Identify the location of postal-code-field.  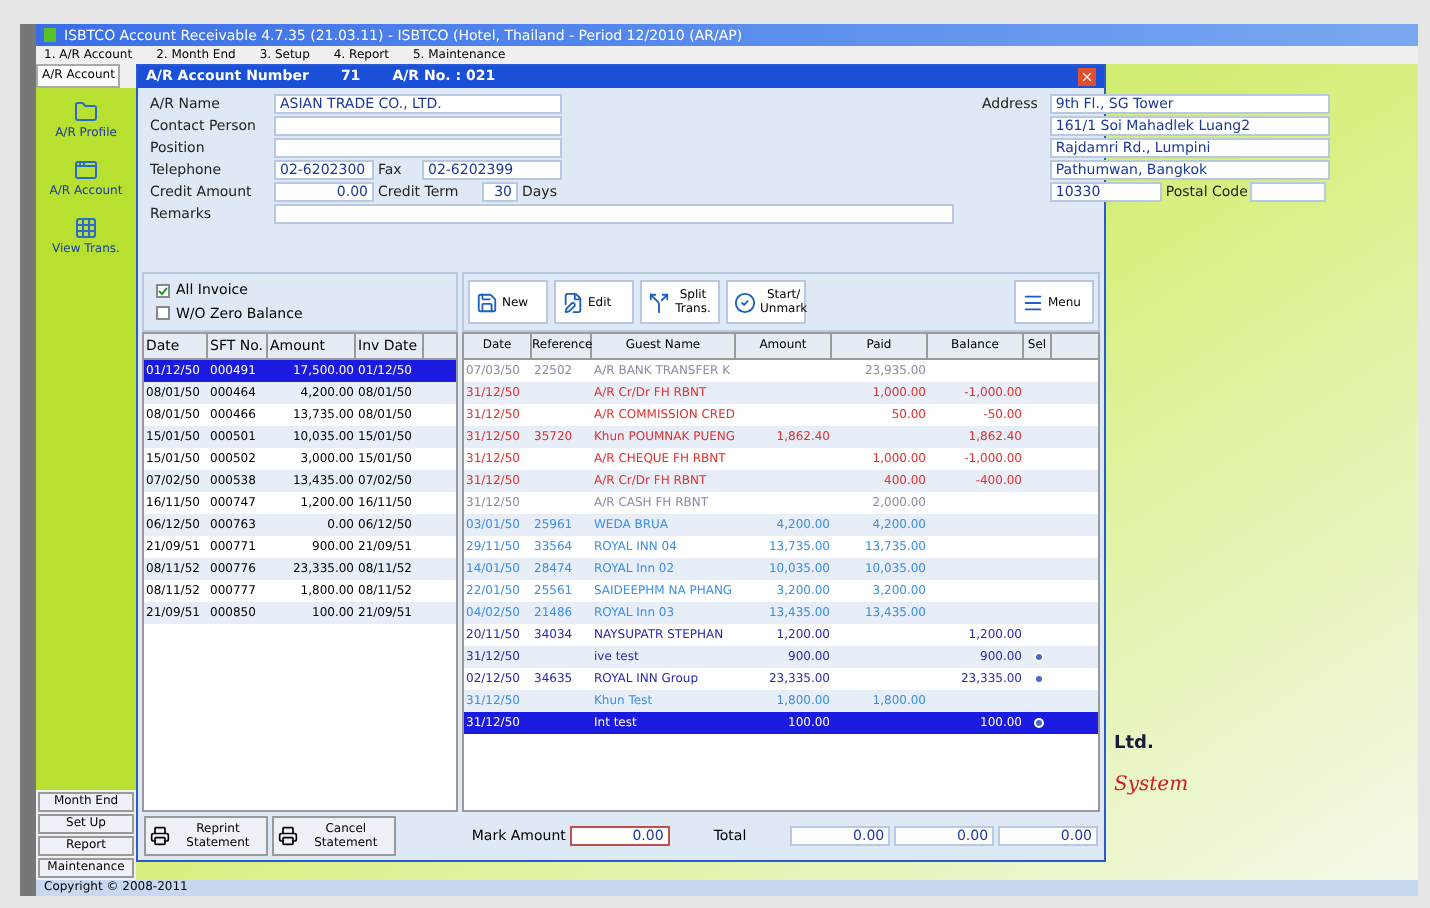
(1287, 192).